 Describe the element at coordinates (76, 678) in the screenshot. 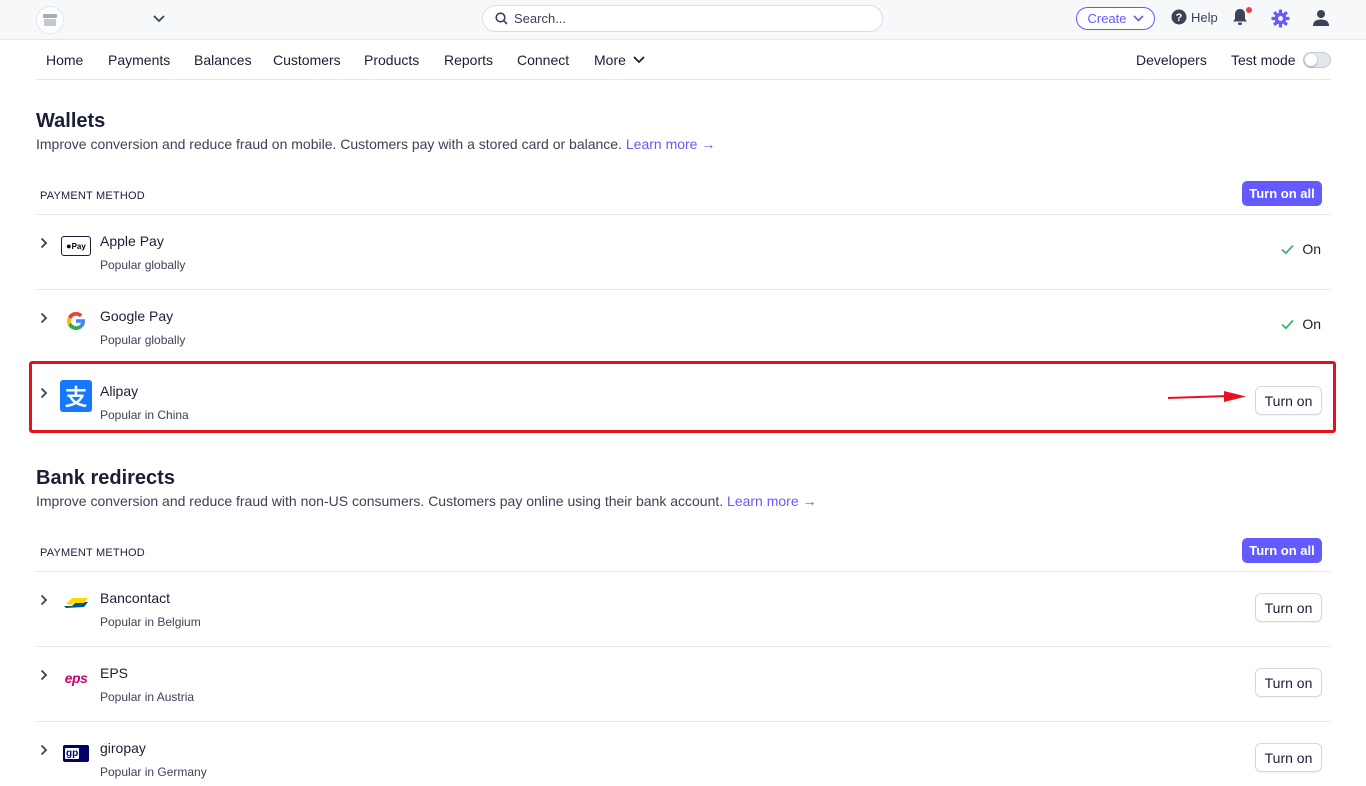

I see `eps-logo-icon: eps` at that location.